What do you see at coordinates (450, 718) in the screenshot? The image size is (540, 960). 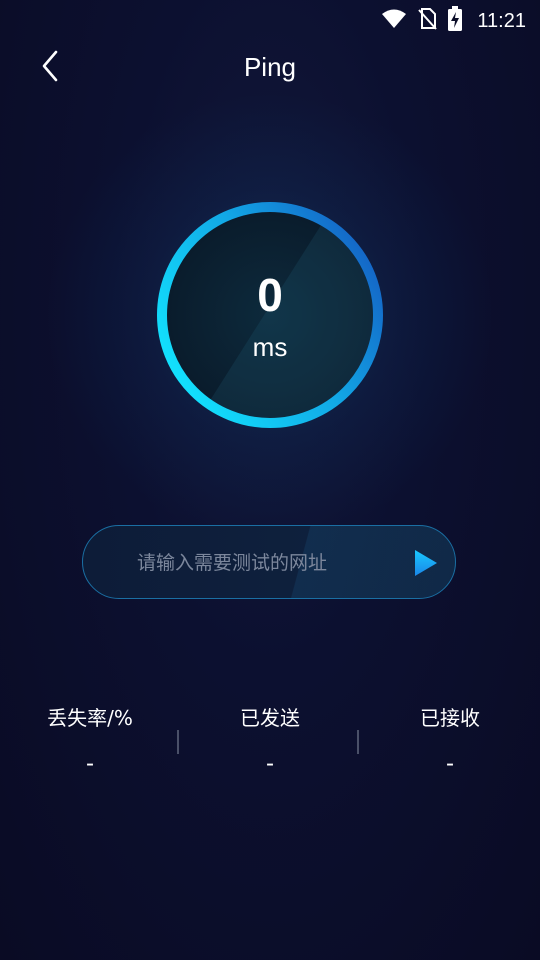 I see `received-label: 已接收` at bounding box center [450, 718].